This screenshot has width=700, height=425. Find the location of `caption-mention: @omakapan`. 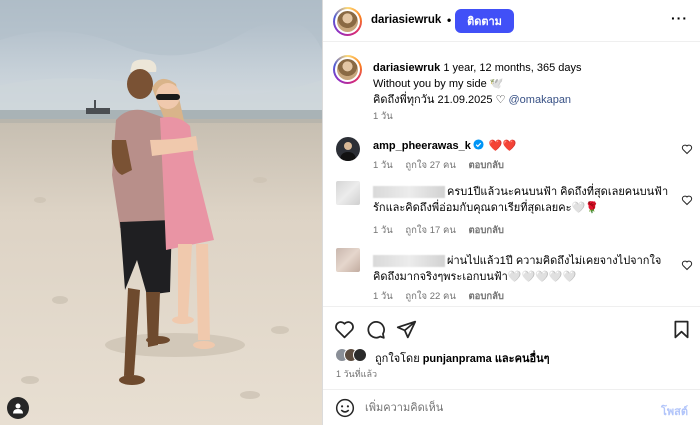

caption-mention: @omakapan is located at coordinates (540, 100).